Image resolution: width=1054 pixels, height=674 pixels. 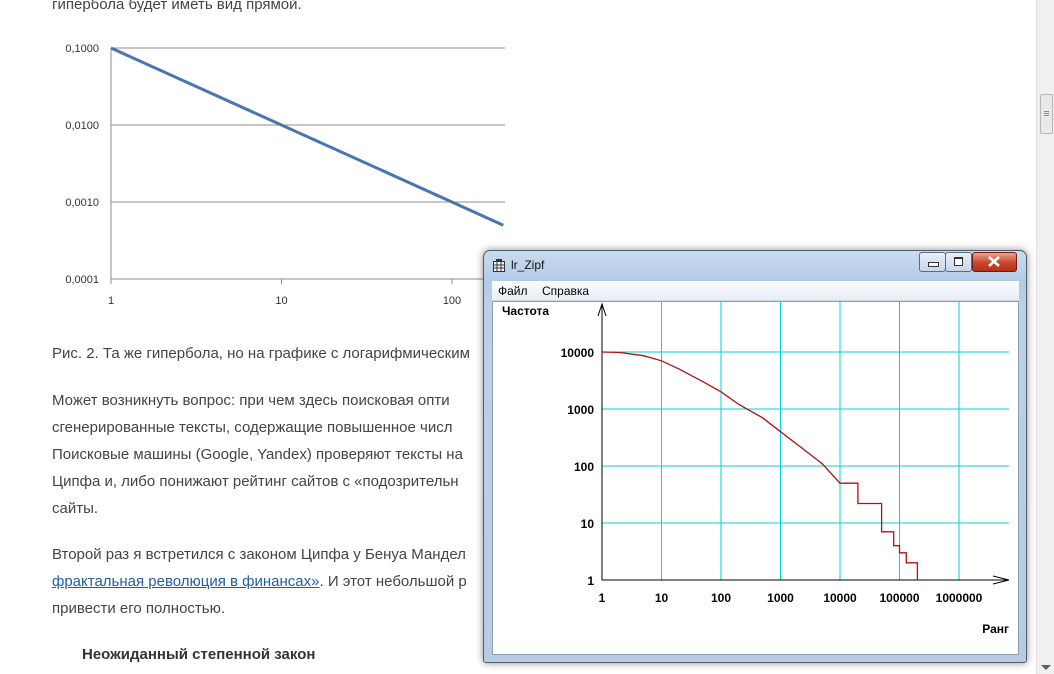 I want to click on page-scrollbar, so click(x=1045, y=337).